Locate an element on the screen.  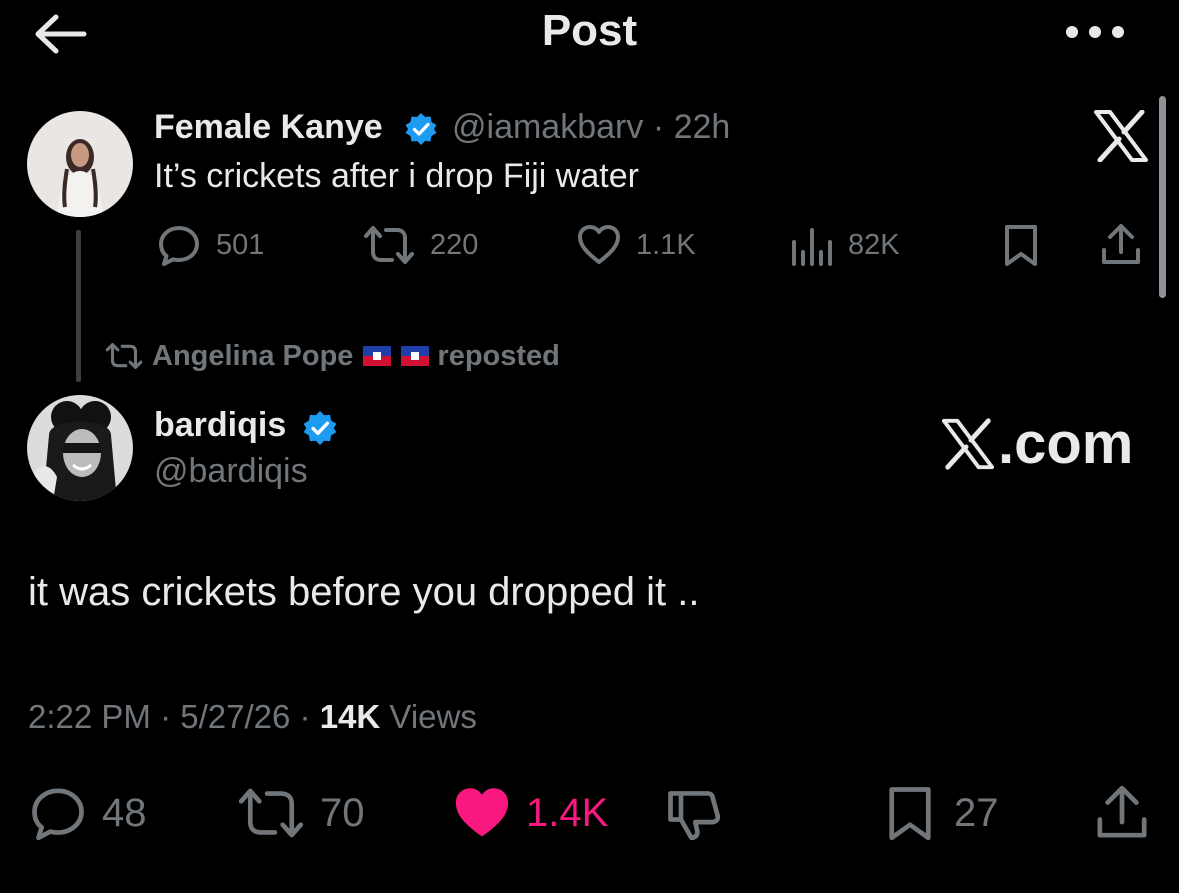
repost-button: 220 is located at coordinates (420, 245).